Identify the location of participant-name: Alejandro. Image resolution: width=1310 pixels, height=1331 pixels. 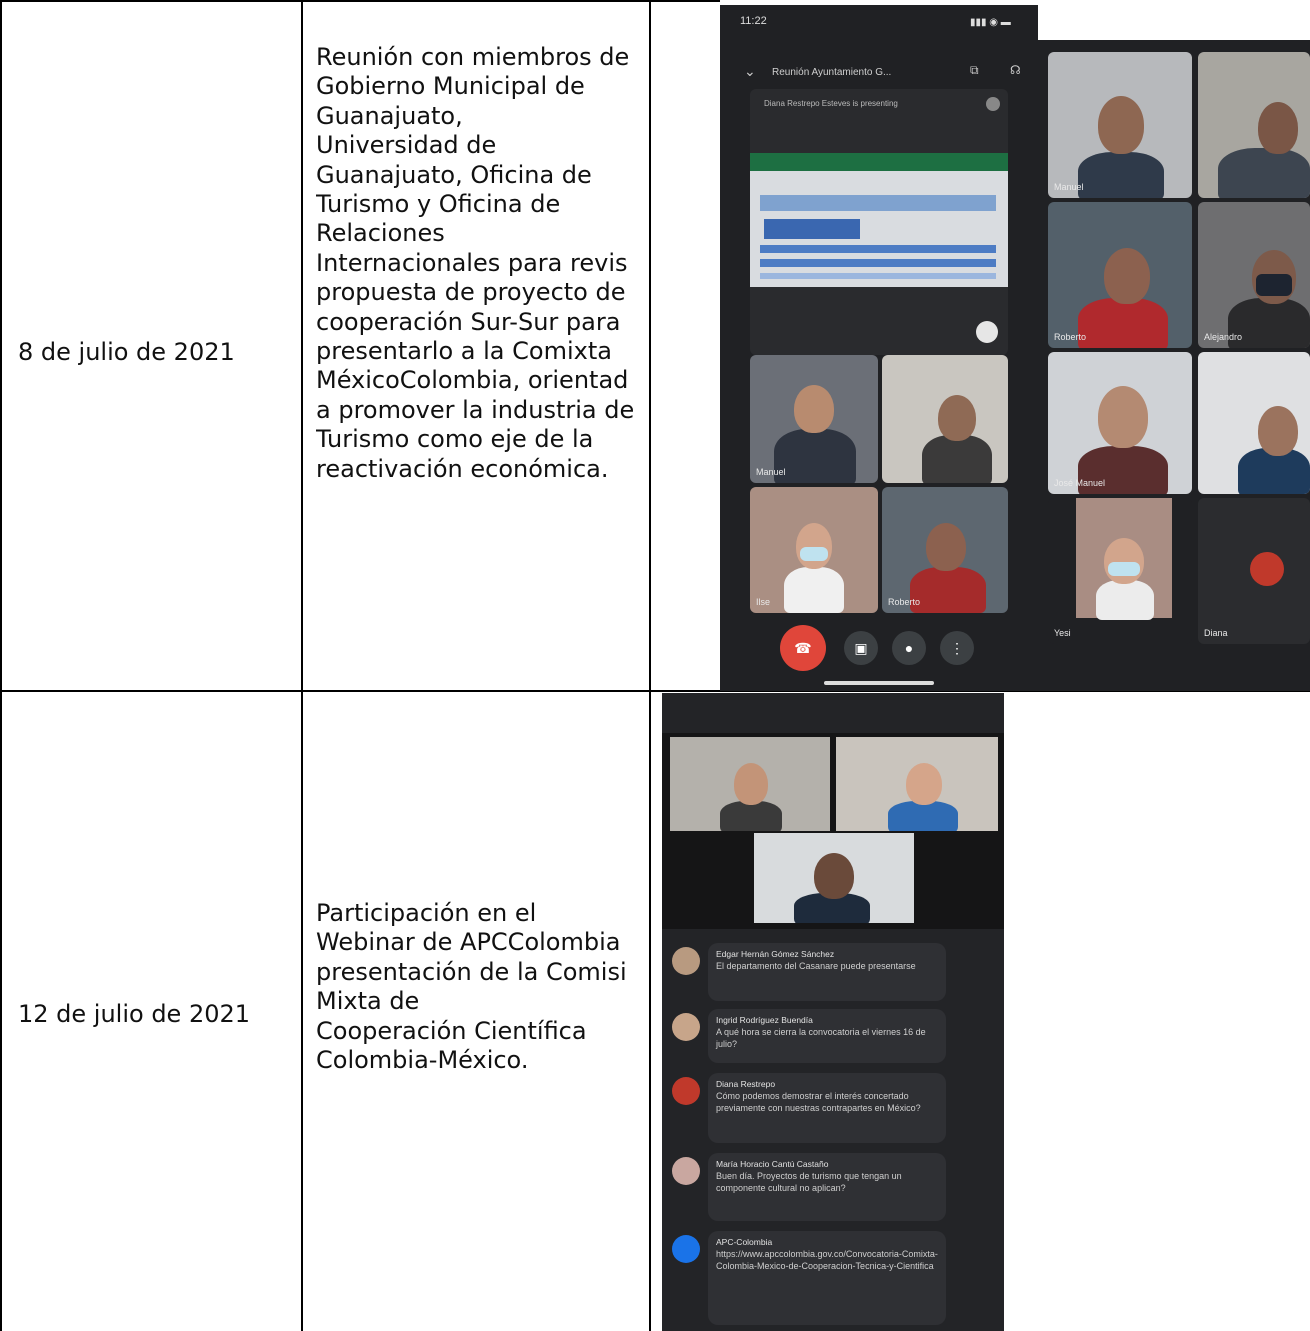
(1223, 337).